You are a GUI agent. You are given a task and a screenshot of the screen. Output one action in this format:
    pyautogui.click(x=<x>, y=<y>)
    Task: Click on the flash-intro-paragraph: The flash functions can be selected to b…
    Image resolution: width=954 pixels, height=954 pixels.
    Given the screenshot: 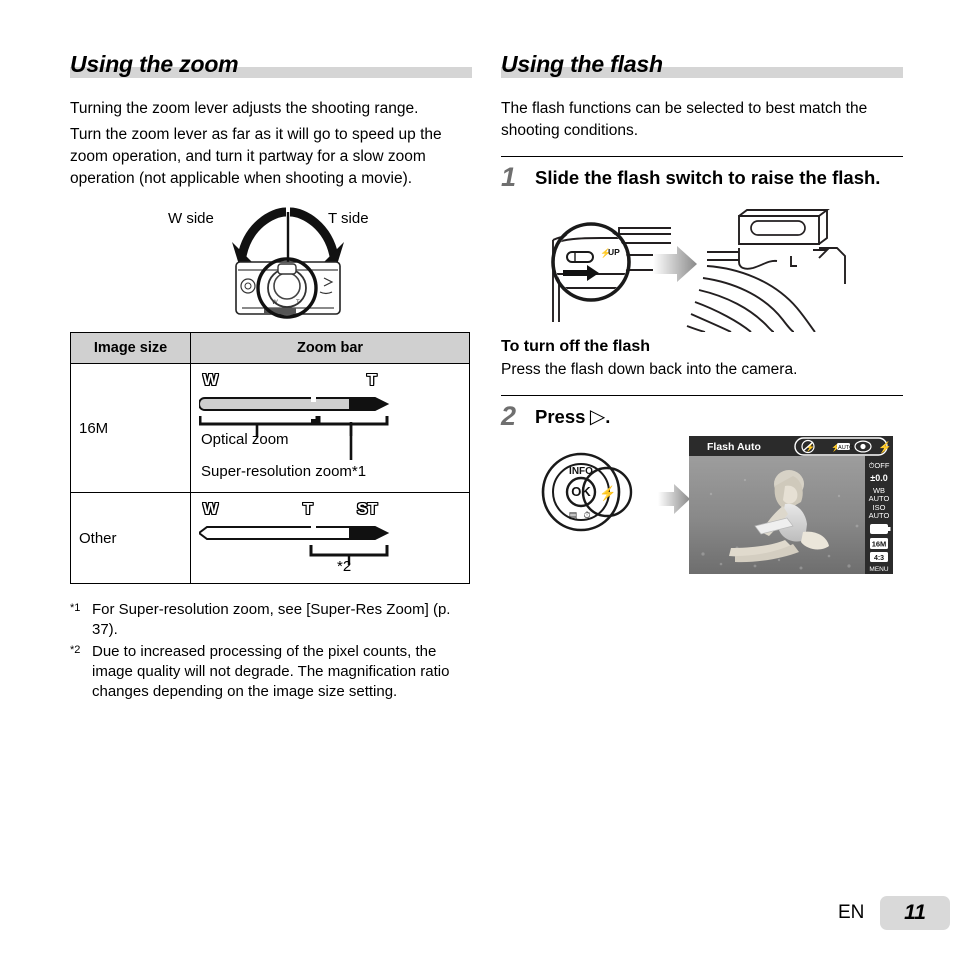 What is the action you would take?
    pyautogui.click(x=684, y=119)
    